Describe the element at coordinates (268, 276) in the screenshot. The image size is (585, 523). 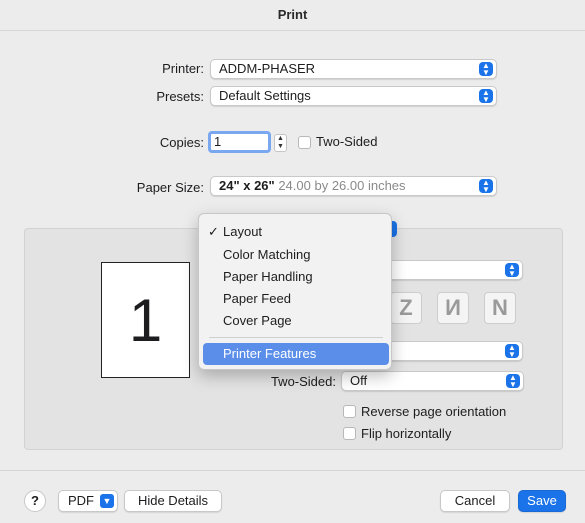
I see `menu-item-label: Paper Handling` at that location.